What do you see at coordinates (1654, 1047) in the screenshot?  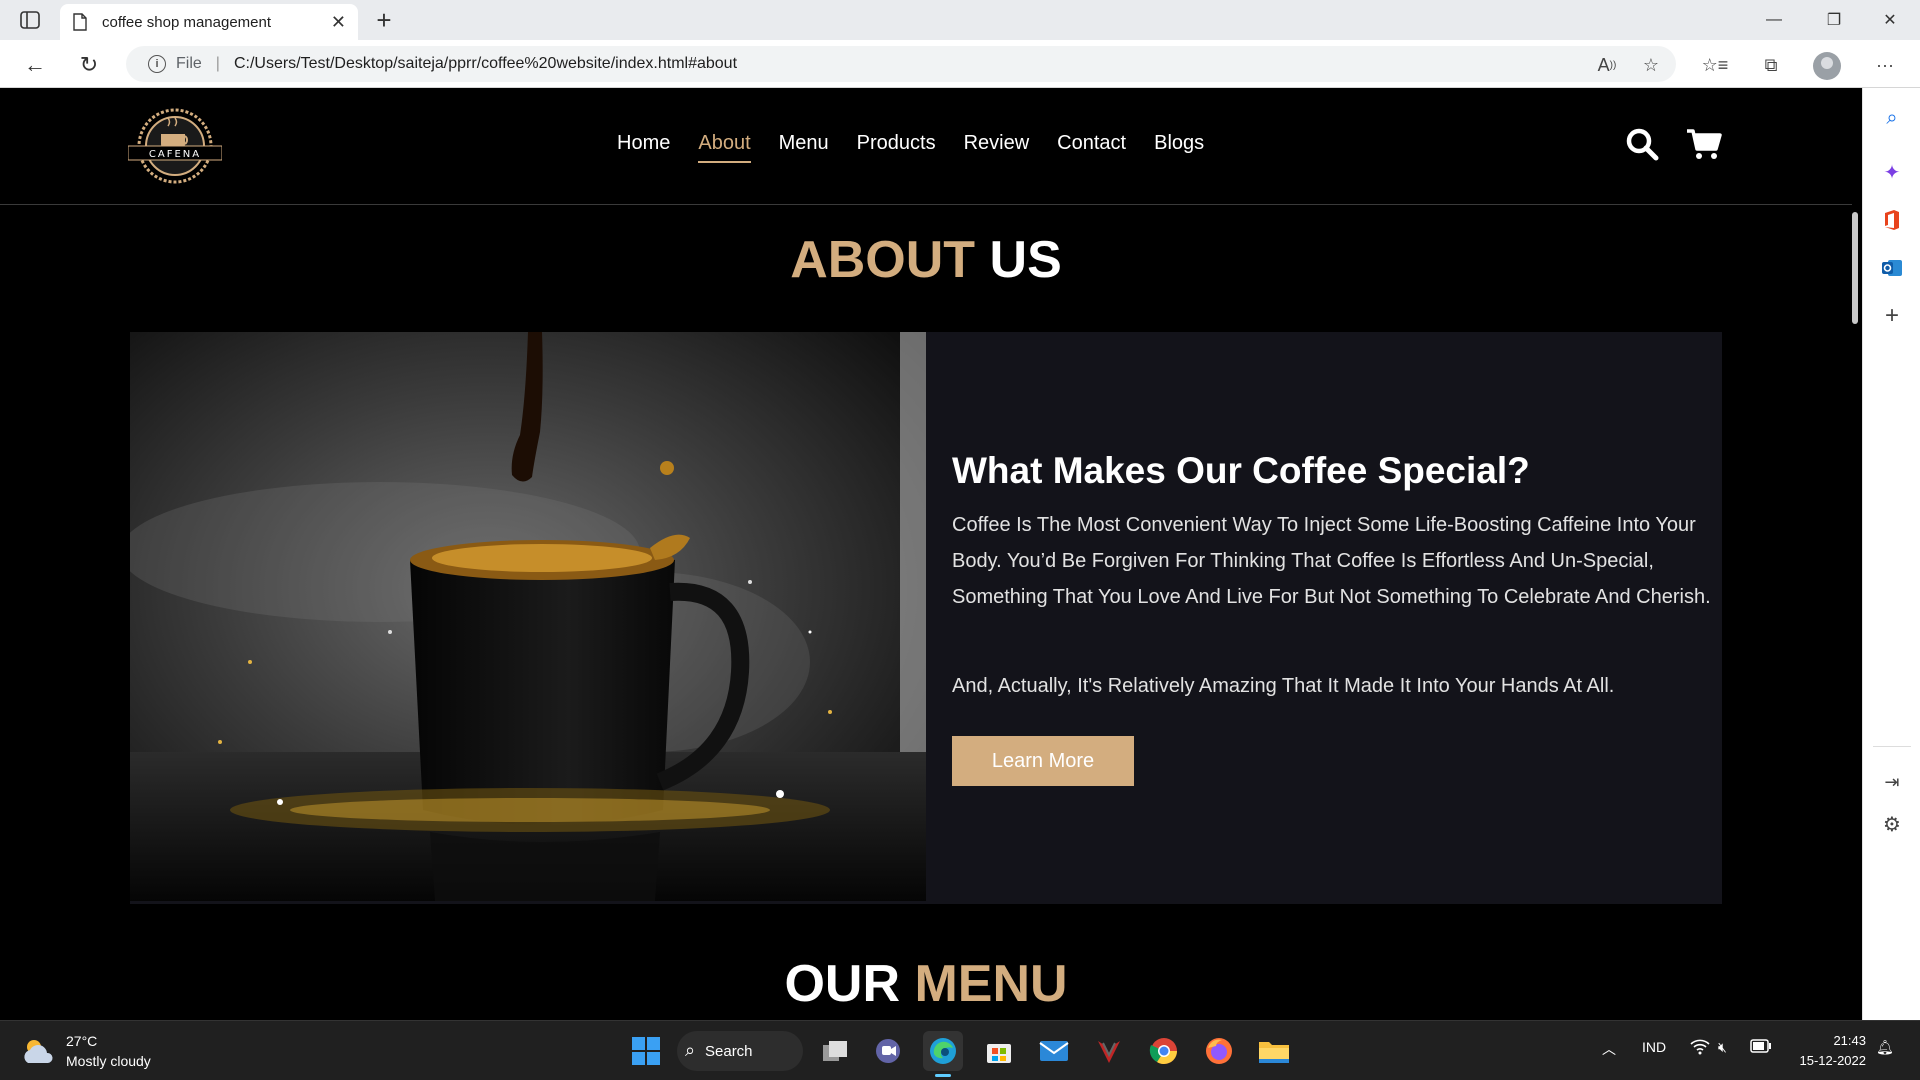 I see `language-indicator: IND` at bounding box center [1654, 1047].